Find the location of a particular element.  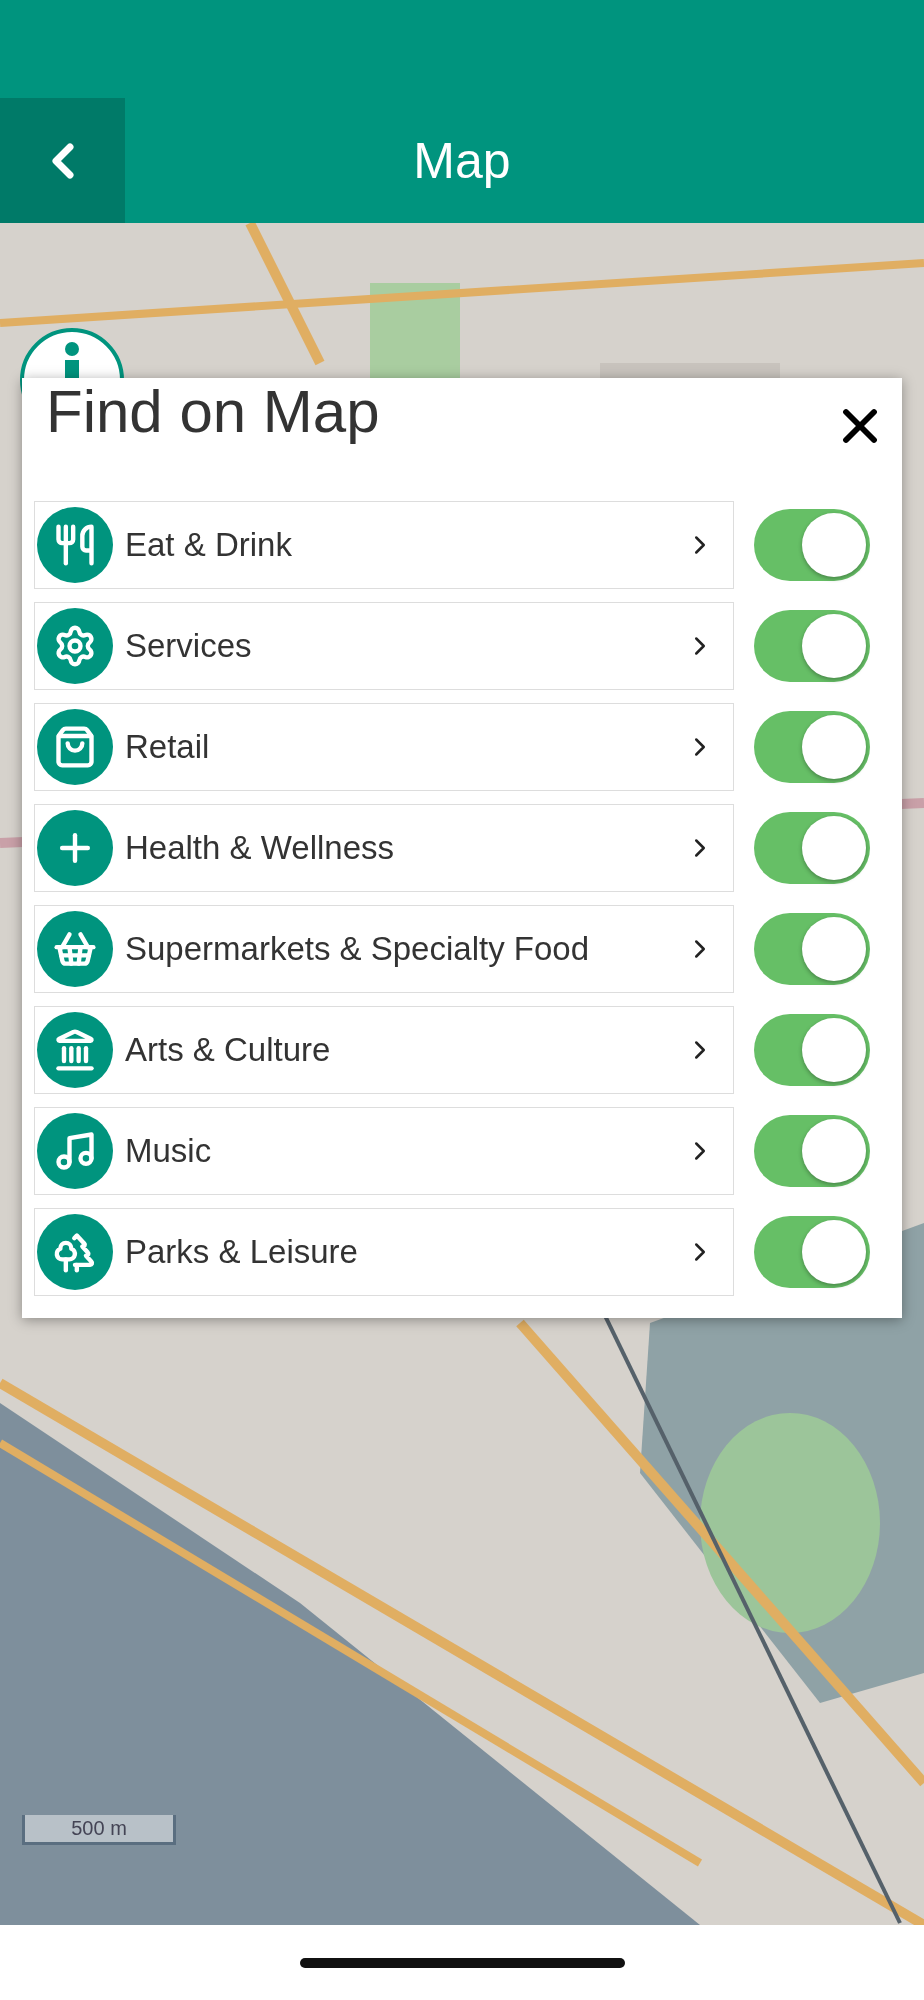

category-label: Parks & Leisure is located at coordinates (242, 1252).